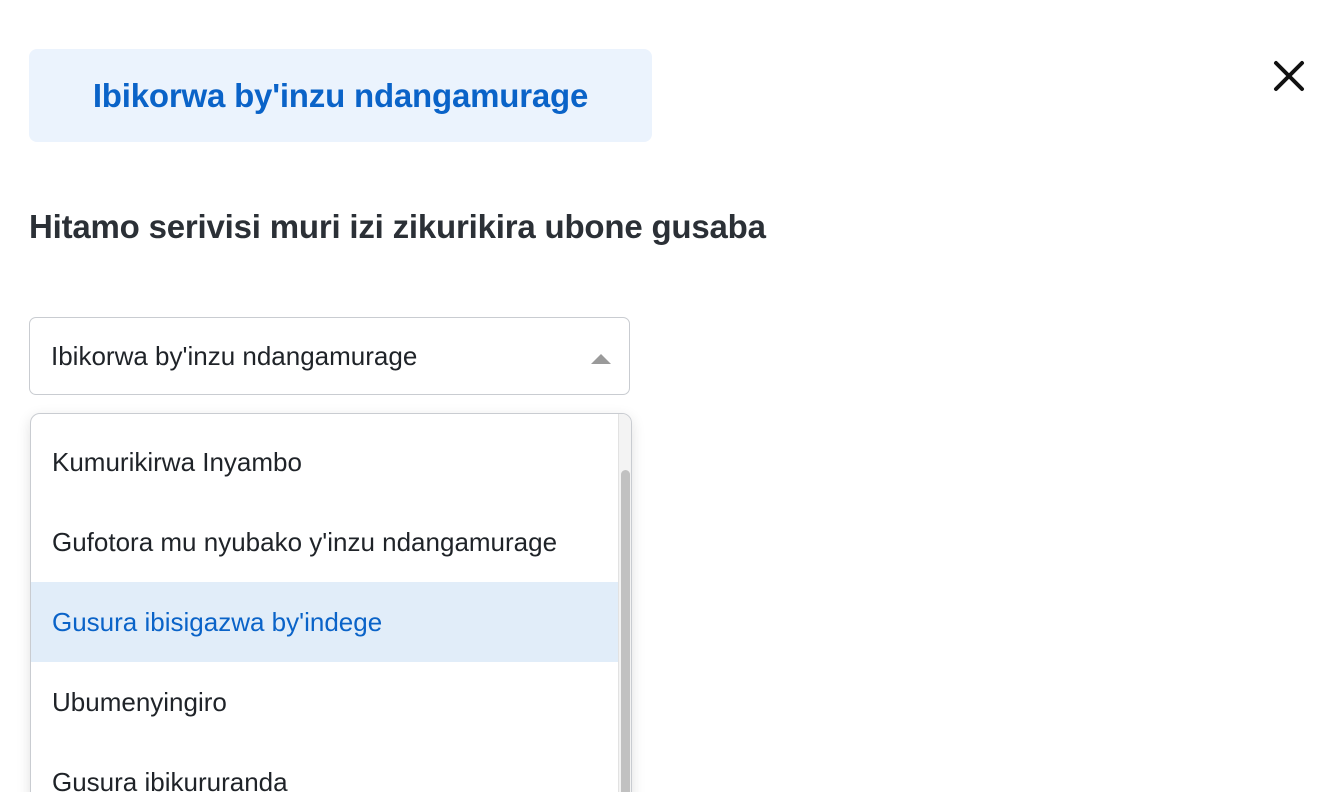  I want to click on service-select-value: Ibikorwa by'inzu ndangamurage, so click(234, 356).